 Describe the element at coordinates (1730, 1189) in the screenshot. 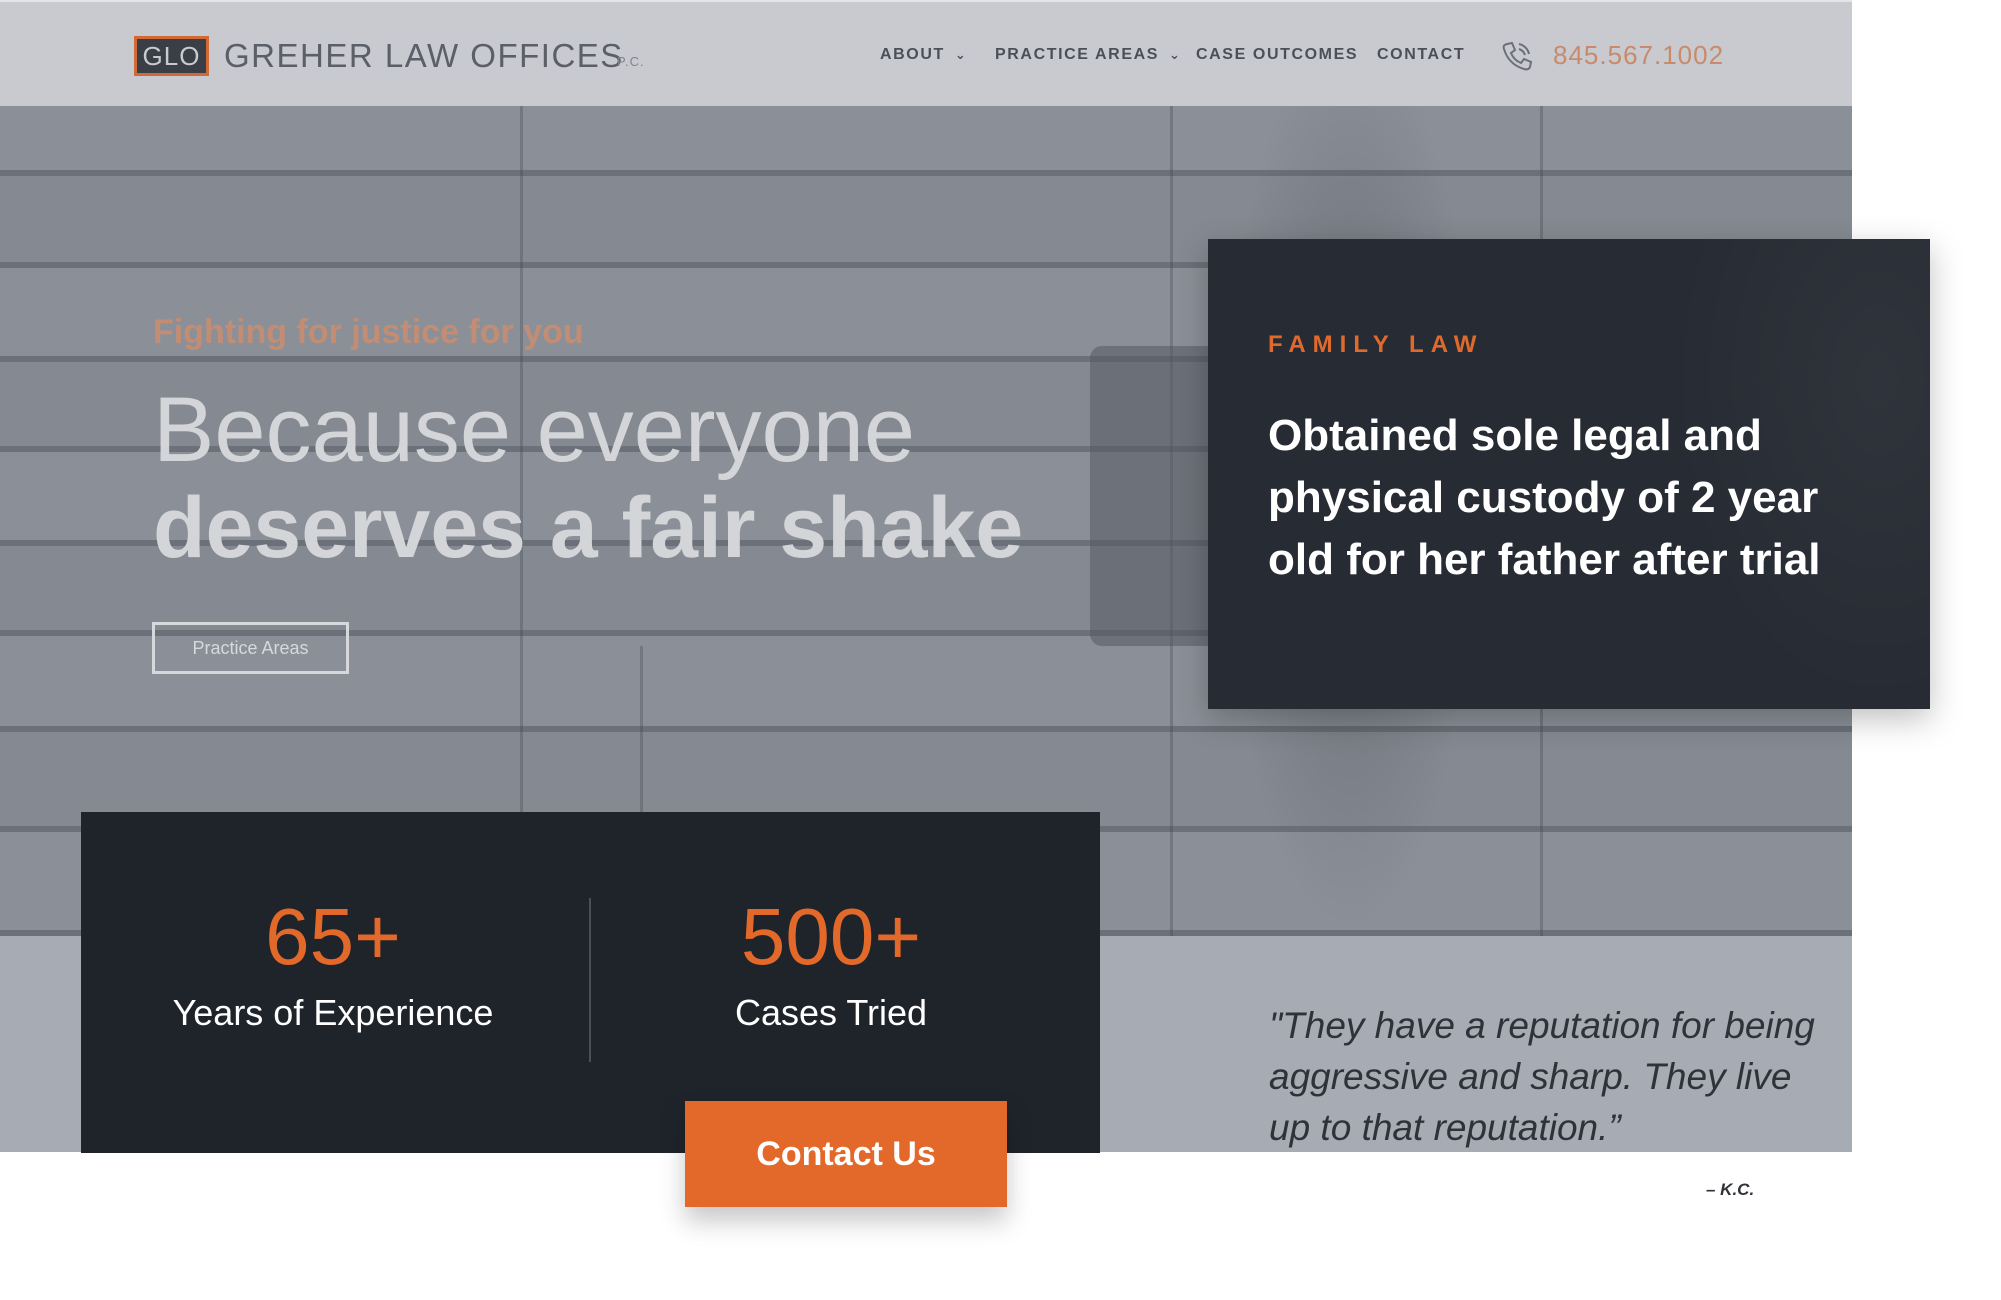

I see `testimonial-author: – K.C.` at that location.